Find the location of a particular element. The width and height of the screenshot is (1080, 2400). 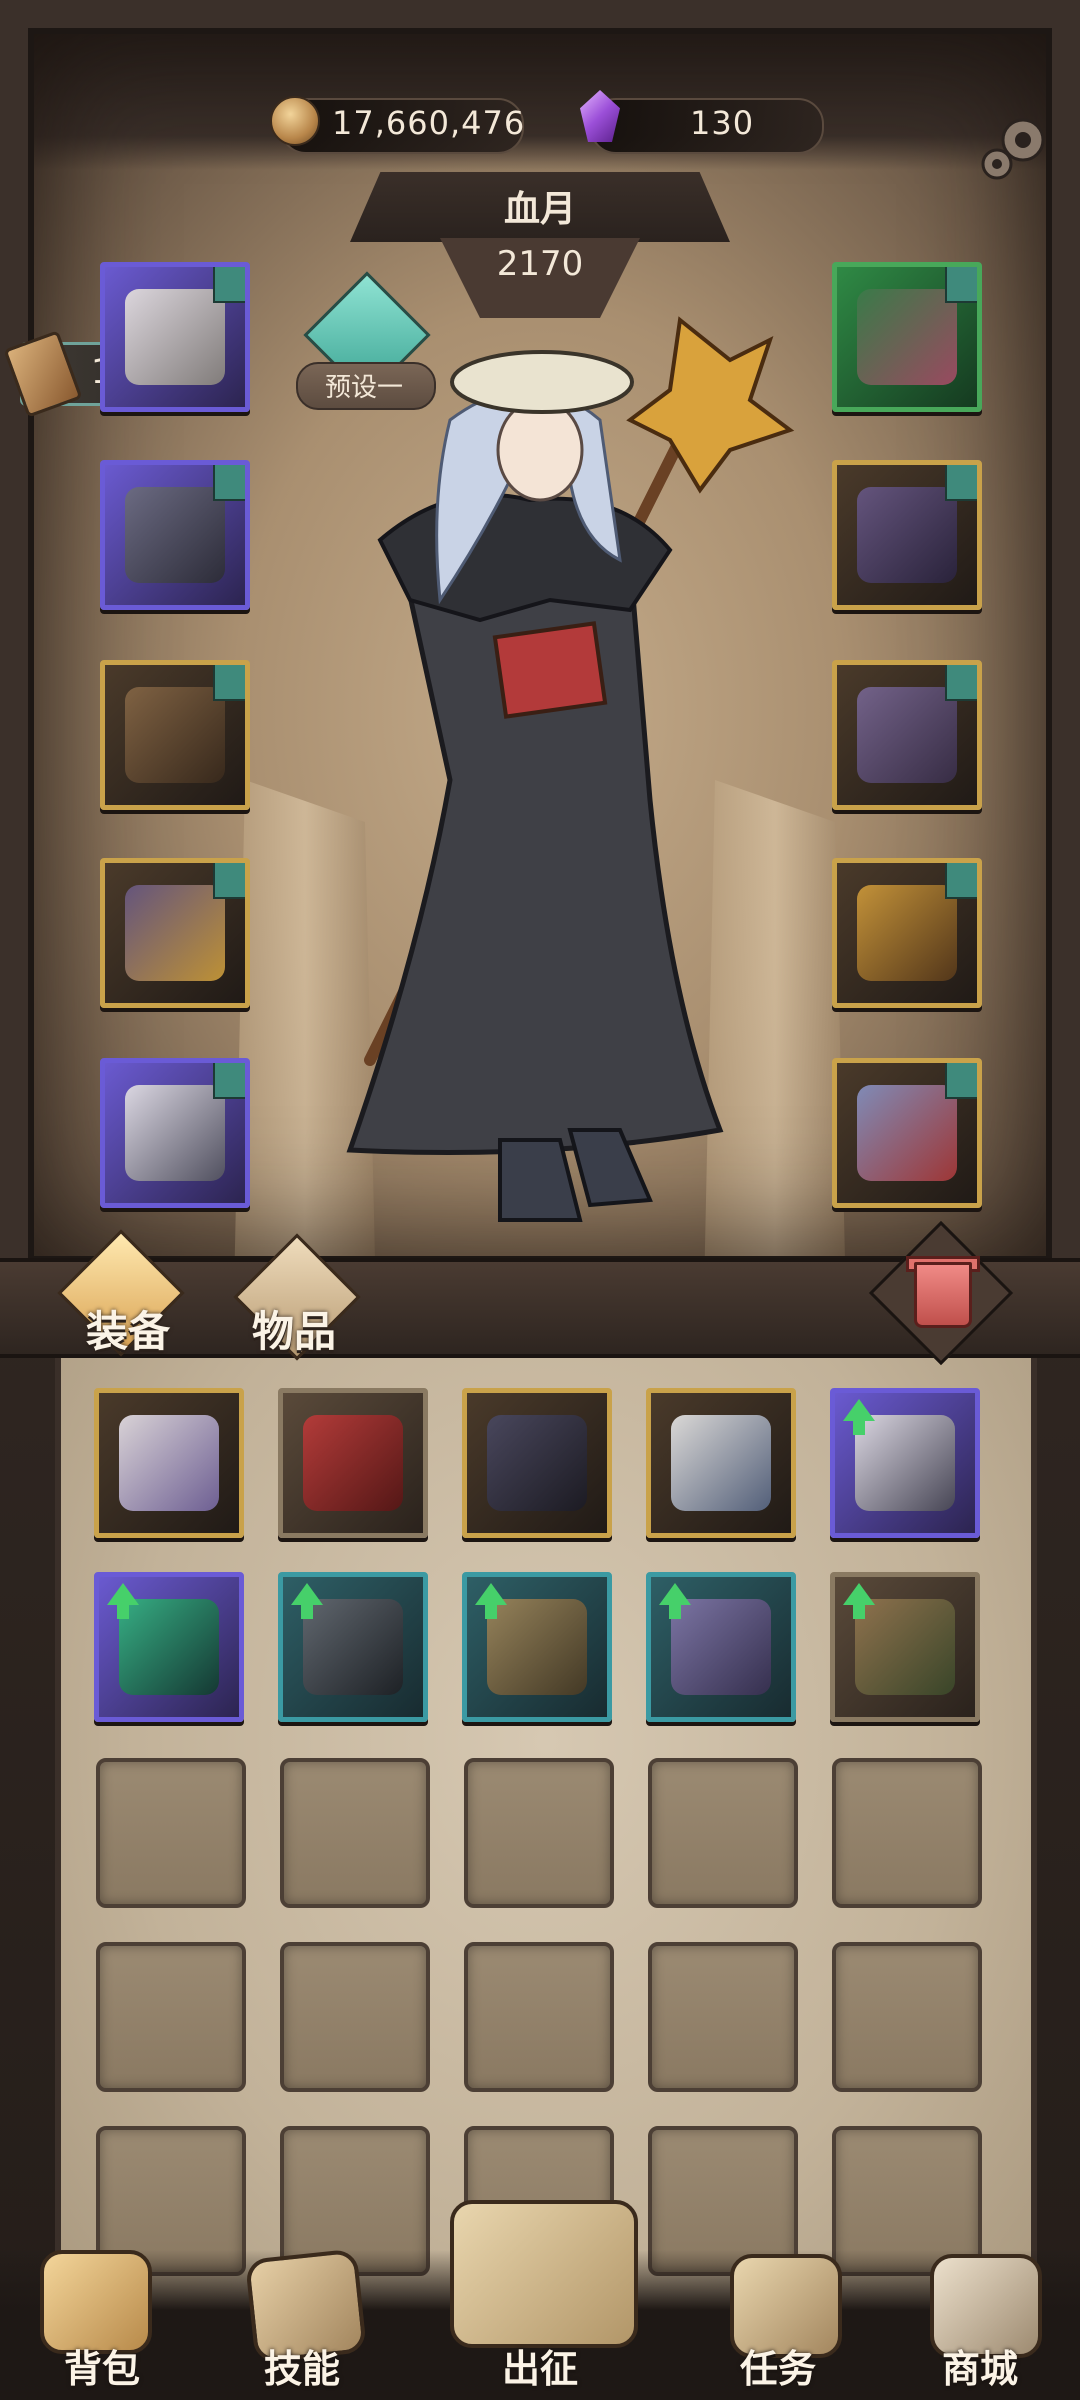

equip-slot-gloves is located at coordinates (175, 735).